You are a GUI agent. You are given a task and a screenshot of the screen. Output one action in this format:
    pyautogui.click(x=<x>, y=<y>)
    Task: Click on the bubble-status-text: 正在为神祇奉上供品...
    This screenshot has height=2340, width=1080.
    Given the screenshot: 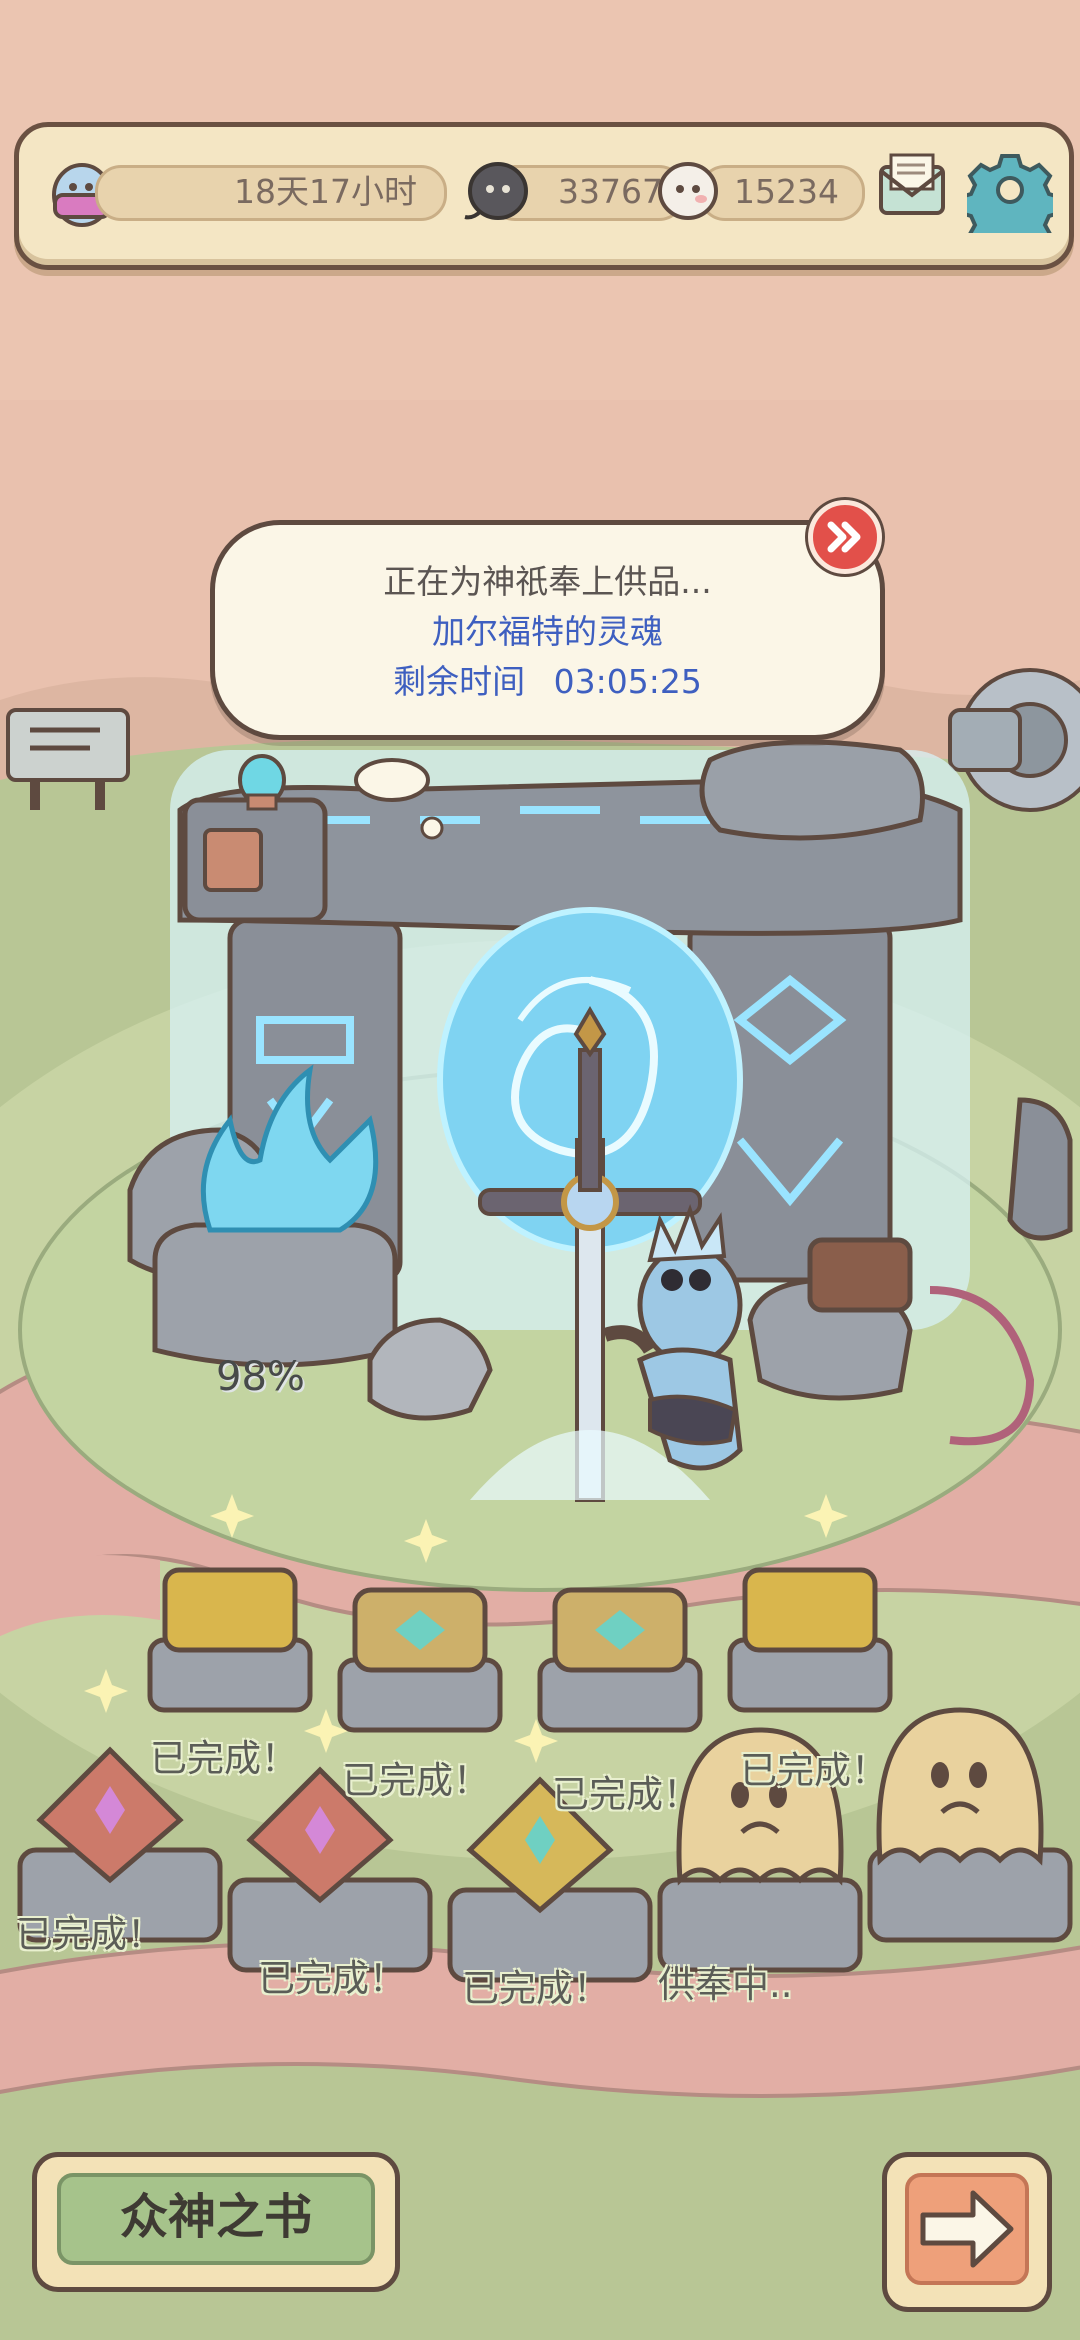 What is the action you would take?
    pyautogui.click(x=547, y=581)
    